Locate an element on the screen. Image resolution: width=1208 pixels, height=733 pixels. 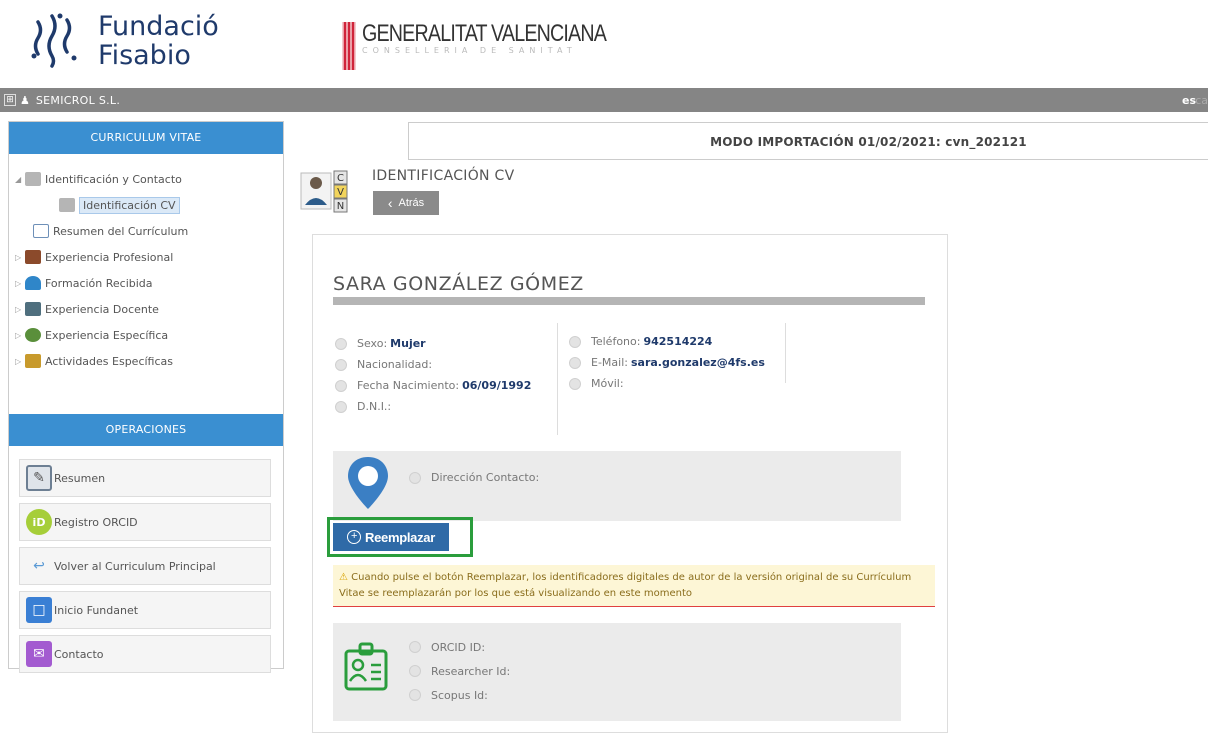
language-es: es is located at coordinates (1189, 100).